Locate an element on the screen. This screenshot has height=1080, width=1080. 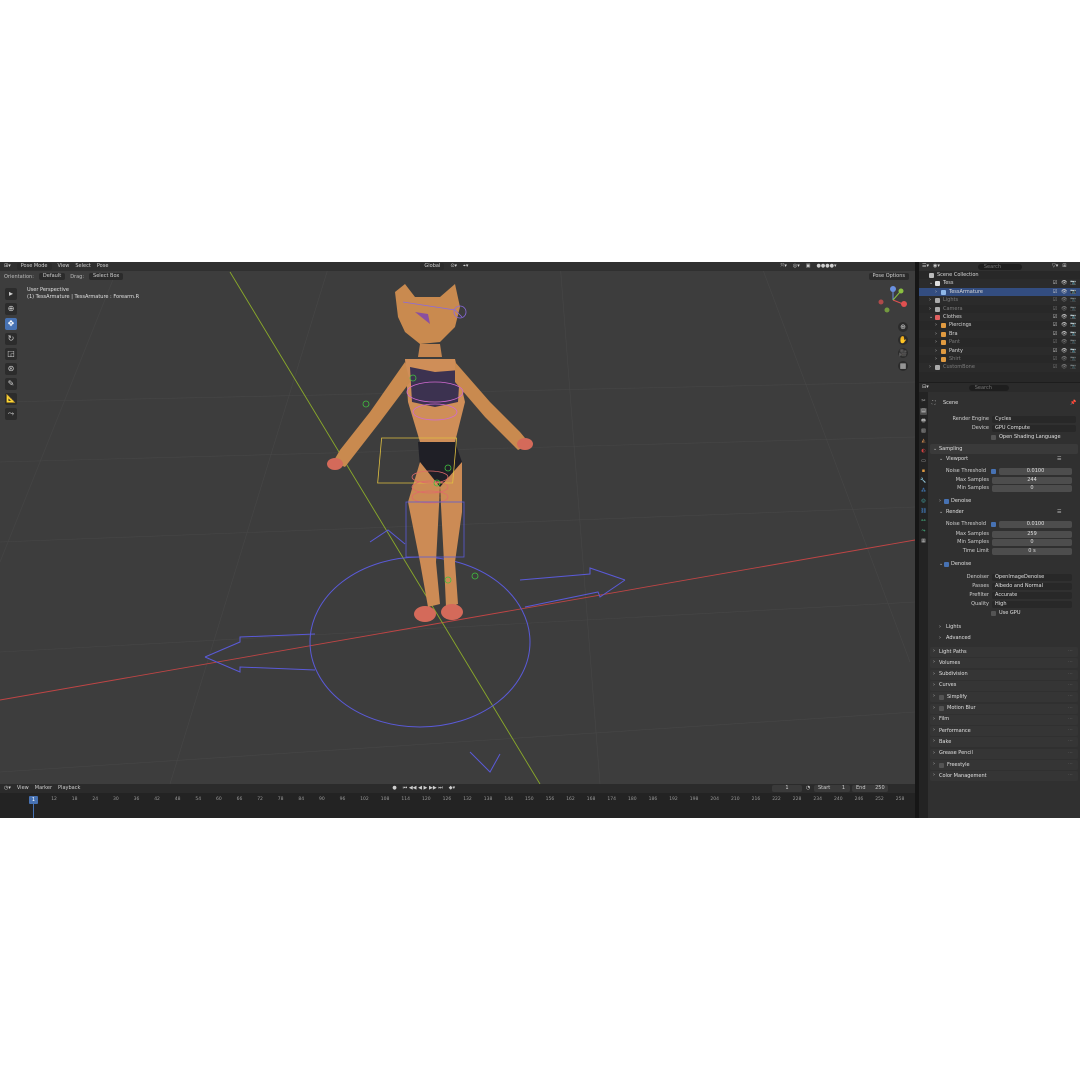
vp-denoise-checkbox is located at coordinates (946, 501).